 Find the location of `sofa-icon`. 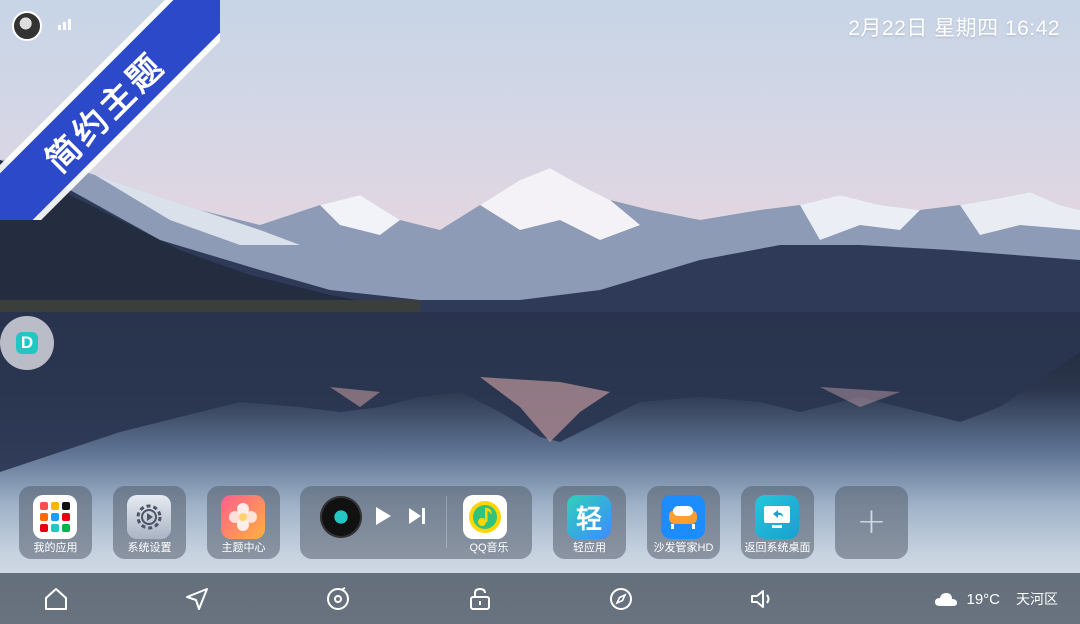

sofa-icon is located at coordinates (683, 517).